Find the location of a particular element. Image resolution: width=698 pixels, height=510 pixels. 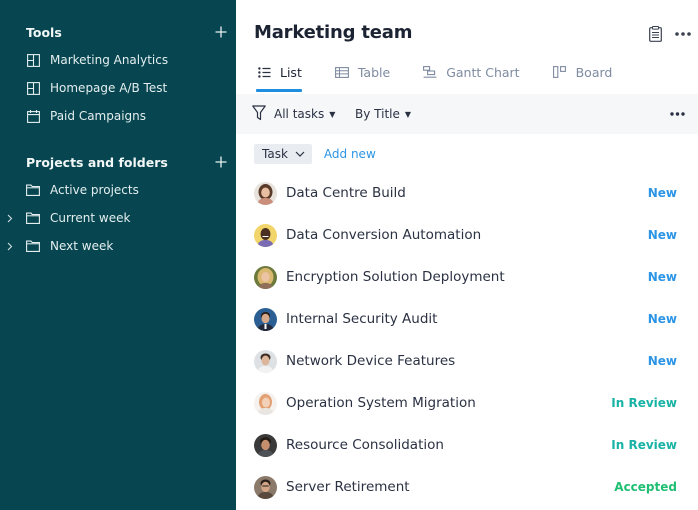

status-badge: Accepted is located at coordinates (645, 487).